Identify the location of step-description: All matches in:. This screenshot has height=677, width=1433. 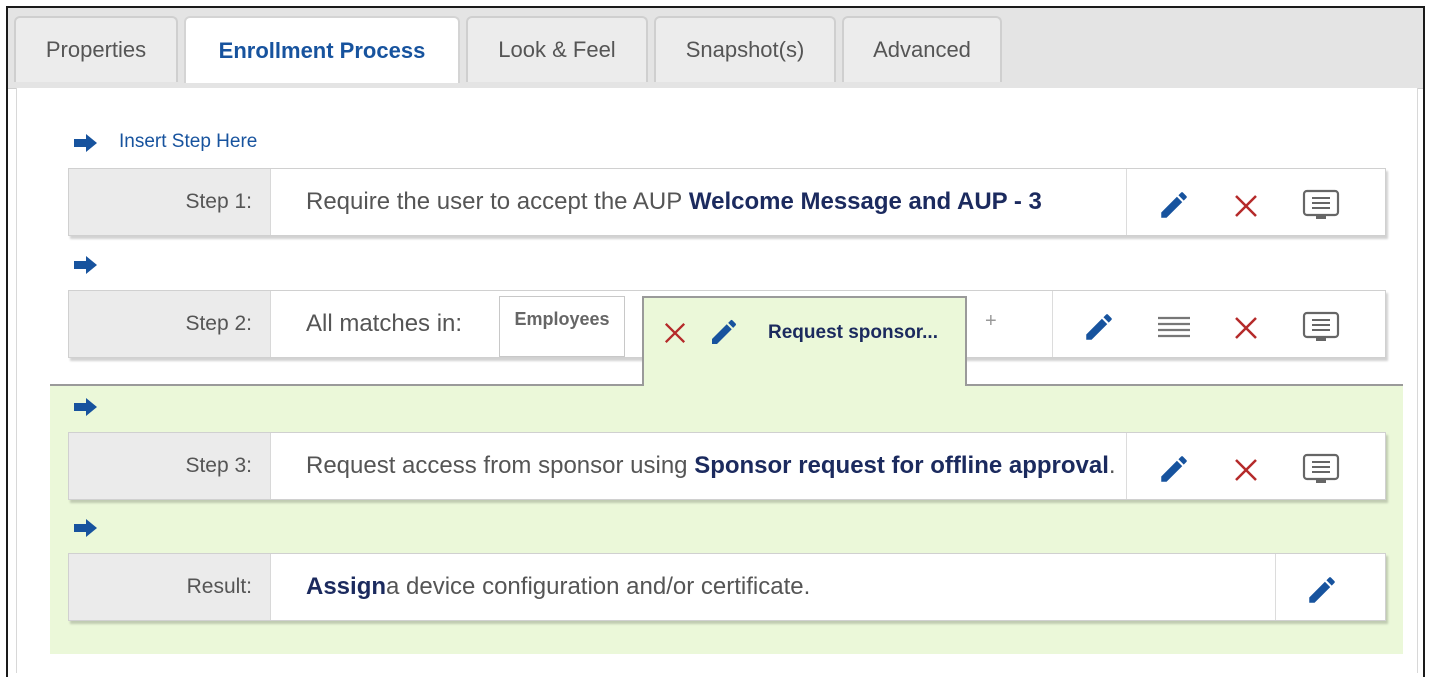
(384, 323).